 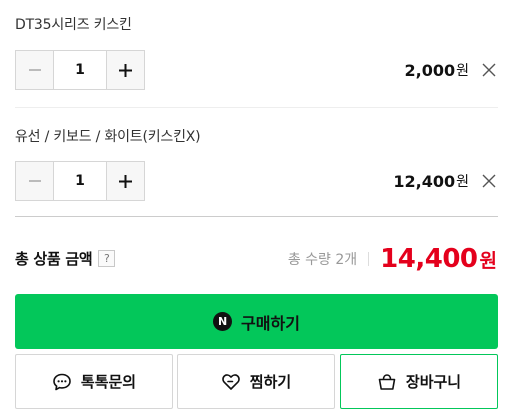 I want to click on total-summary: 총 수량 2개 14,400 원, so click(x=392, y=259).